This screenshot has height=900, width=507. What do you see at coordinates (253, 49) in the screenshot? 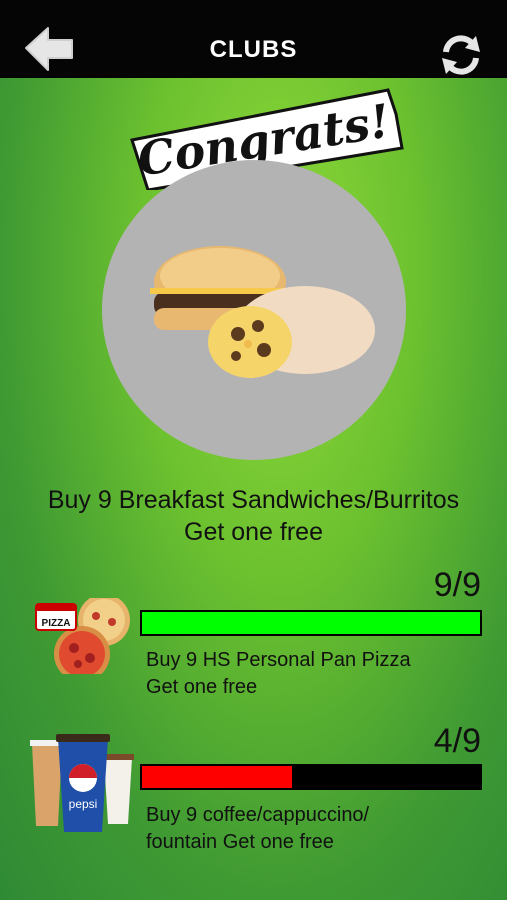
I see `page-title: CLUBS` at bounding box center [253, 49].